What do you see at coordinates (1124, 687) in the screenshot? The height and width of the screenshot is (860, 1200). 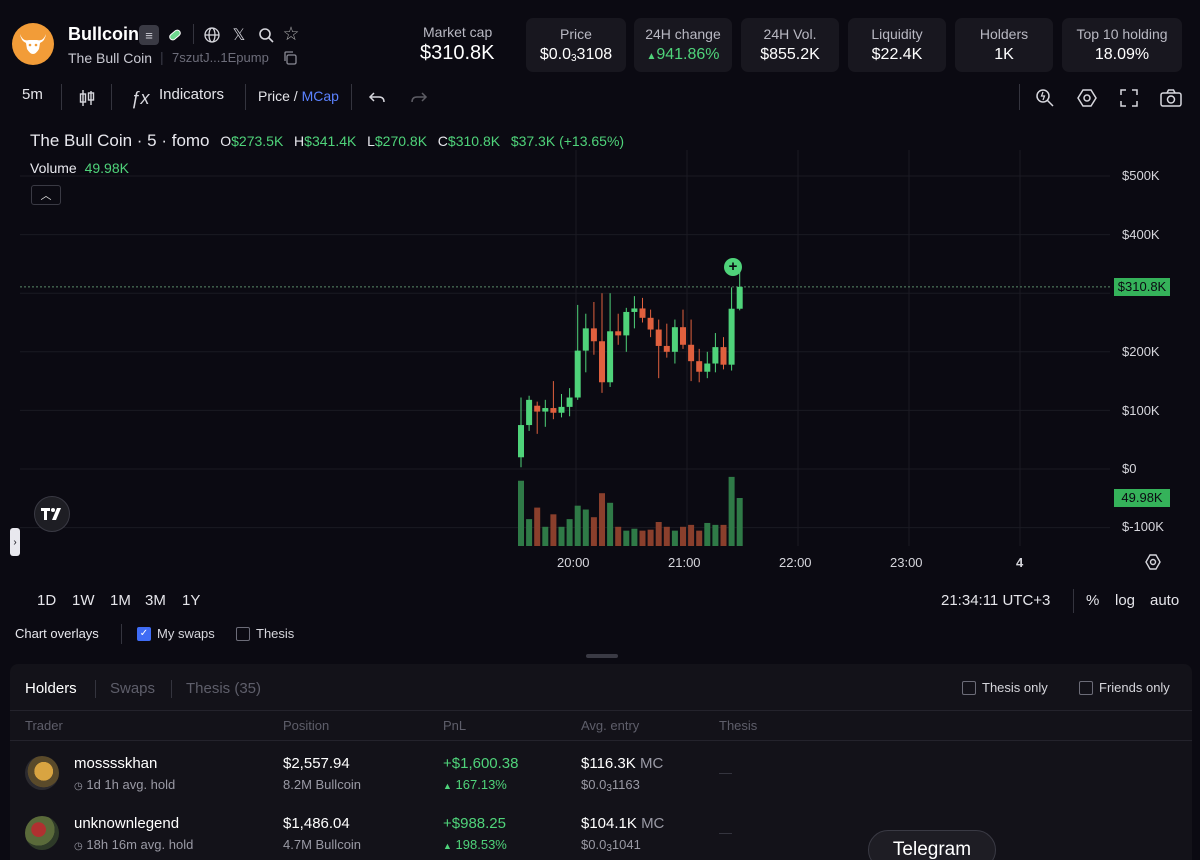 I see `friends-only-filter: Friends only` at bounding box center [1124, 687].